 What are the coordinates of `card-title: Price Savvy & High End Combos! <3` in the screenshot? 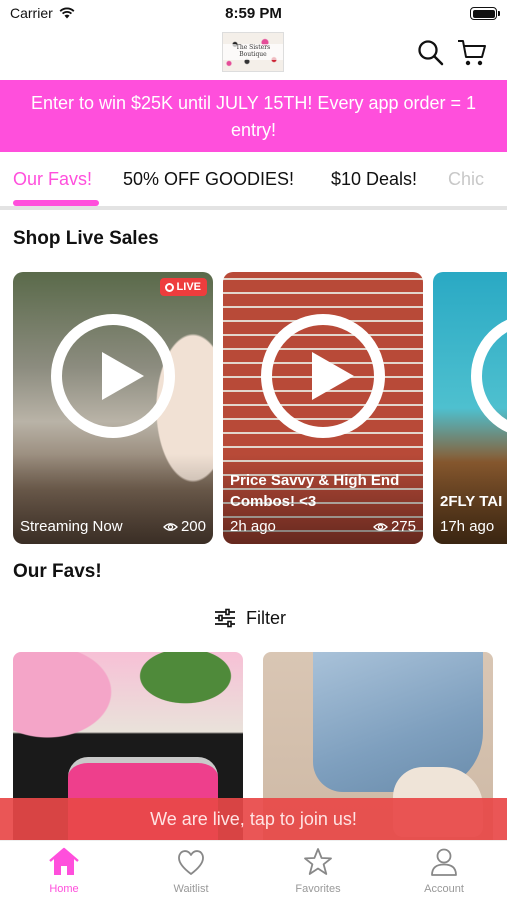 It's located at (315, 491).